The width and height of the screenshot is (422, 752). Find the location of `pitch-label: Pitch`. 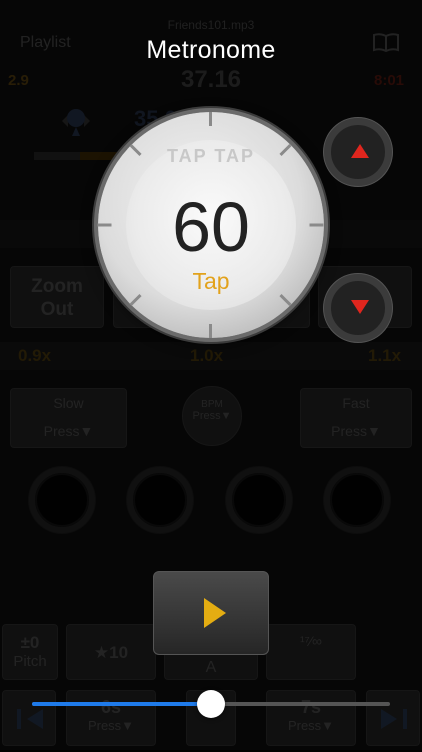

pitch-label: Pitch is located at coordinates (30, 661).